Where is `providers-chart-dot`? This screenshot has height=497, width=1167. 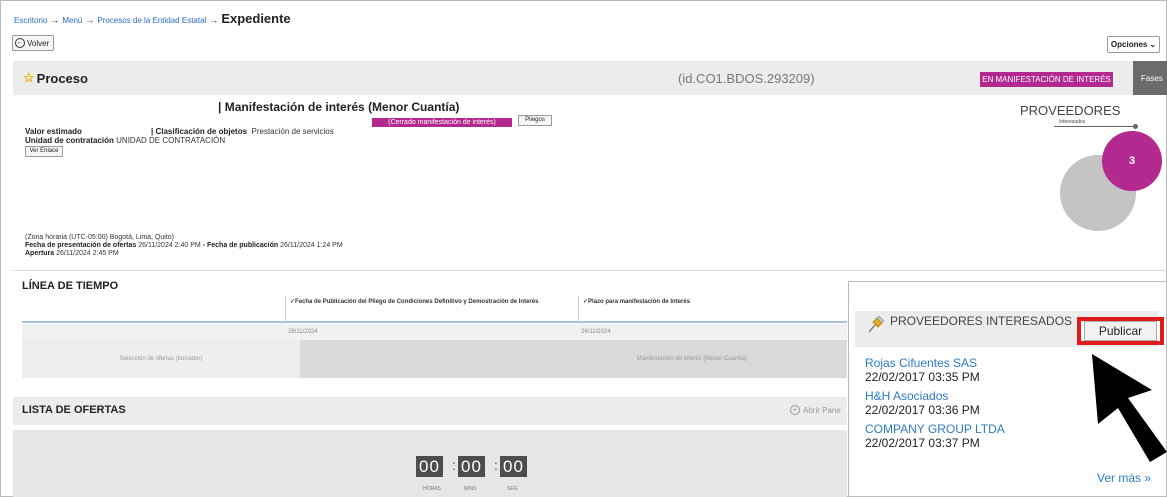
providers-chart-dot is located at coordinates (1135, 126).